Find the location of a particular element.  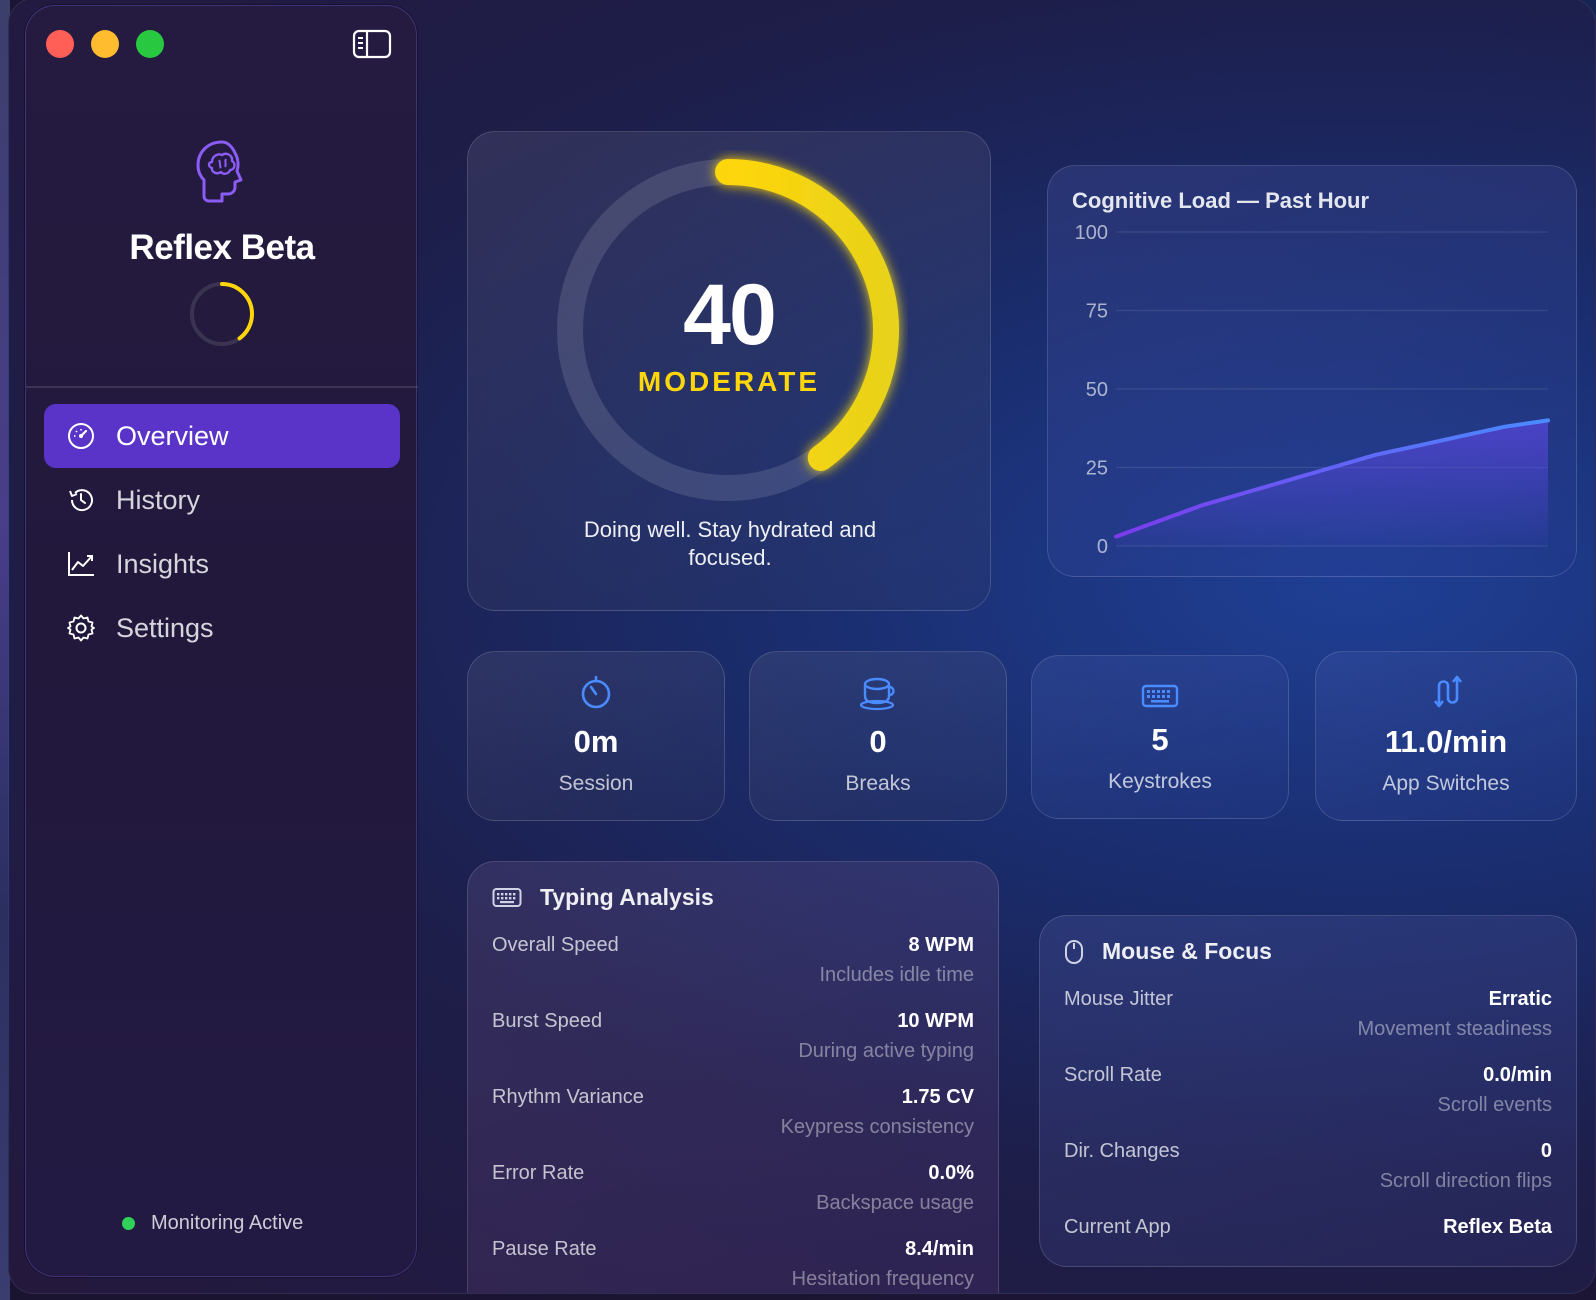

keystrokes-label: Keystrokes is located at coordinates (1160, 781).